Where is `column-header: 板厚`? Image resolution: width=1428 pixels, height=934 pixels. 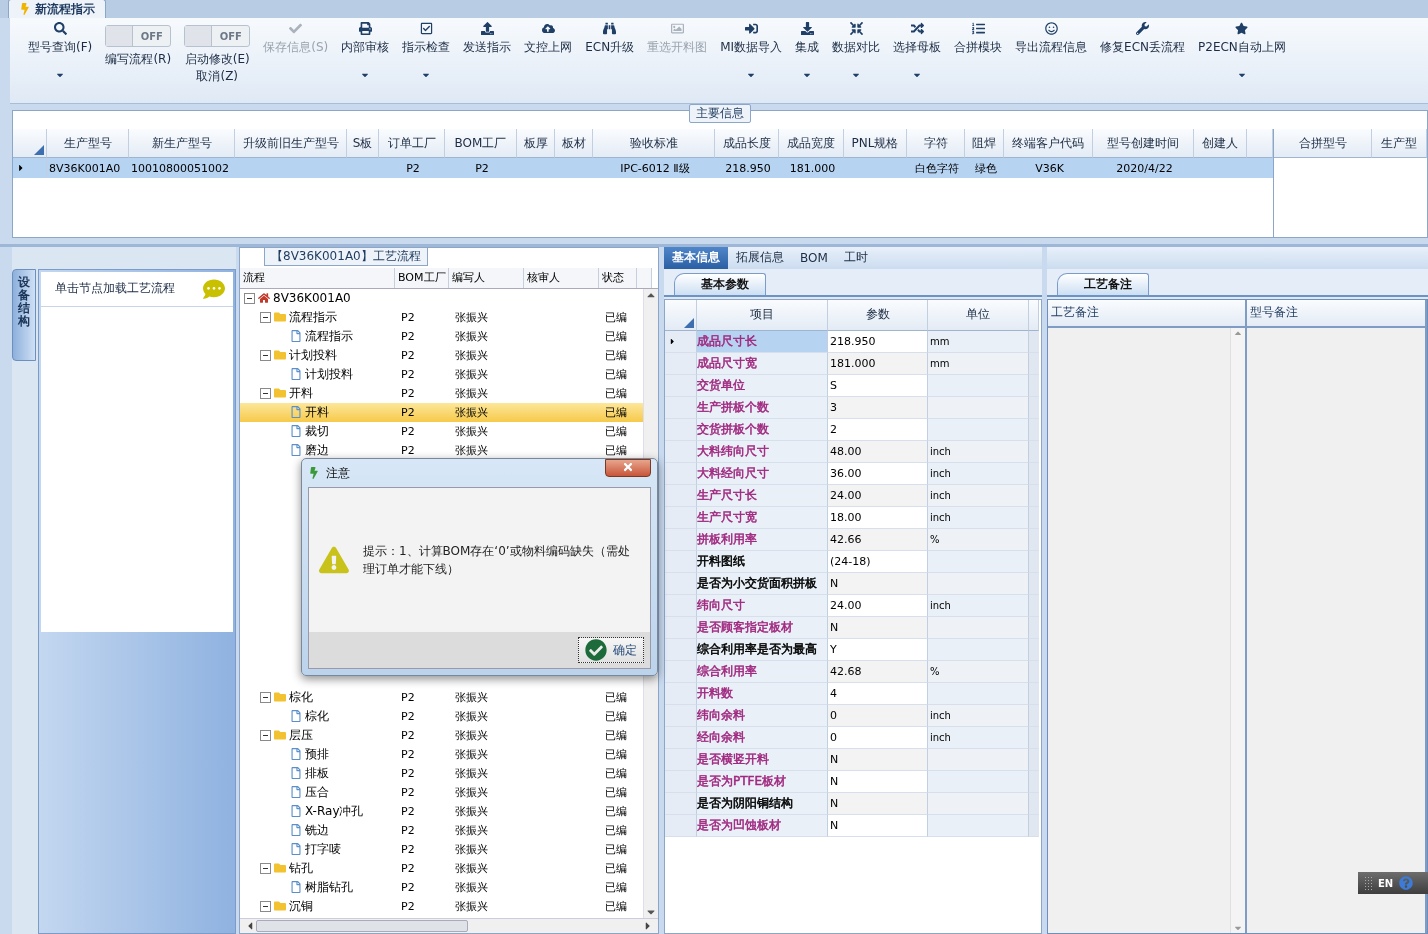
column-header: 板厚 is located at coordinates (536, 144).